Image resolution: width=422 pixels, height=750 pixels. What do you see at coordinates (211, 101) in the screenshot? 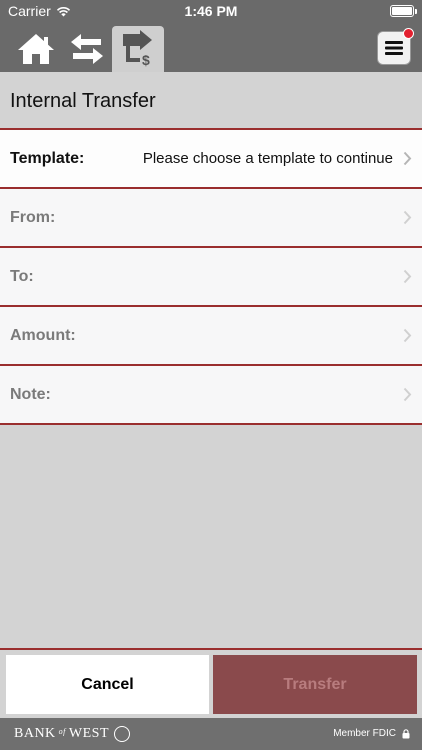
I see `title-bar: Internal Transfer` at bounding box center [211, 101].